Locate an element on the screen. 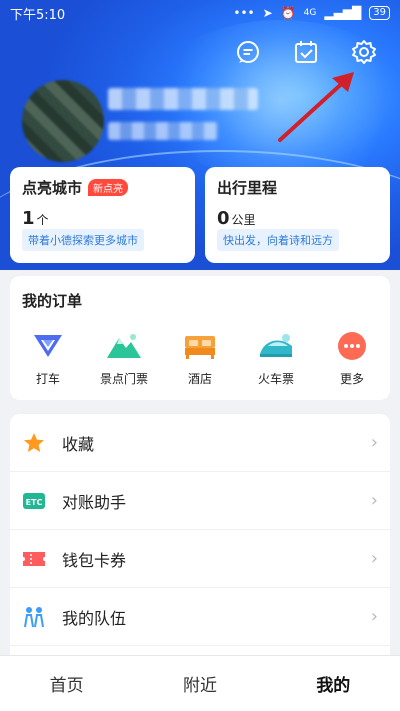 The image size is (400, 711). more-dots-icon: ••• is located at coordinates (244, 13).